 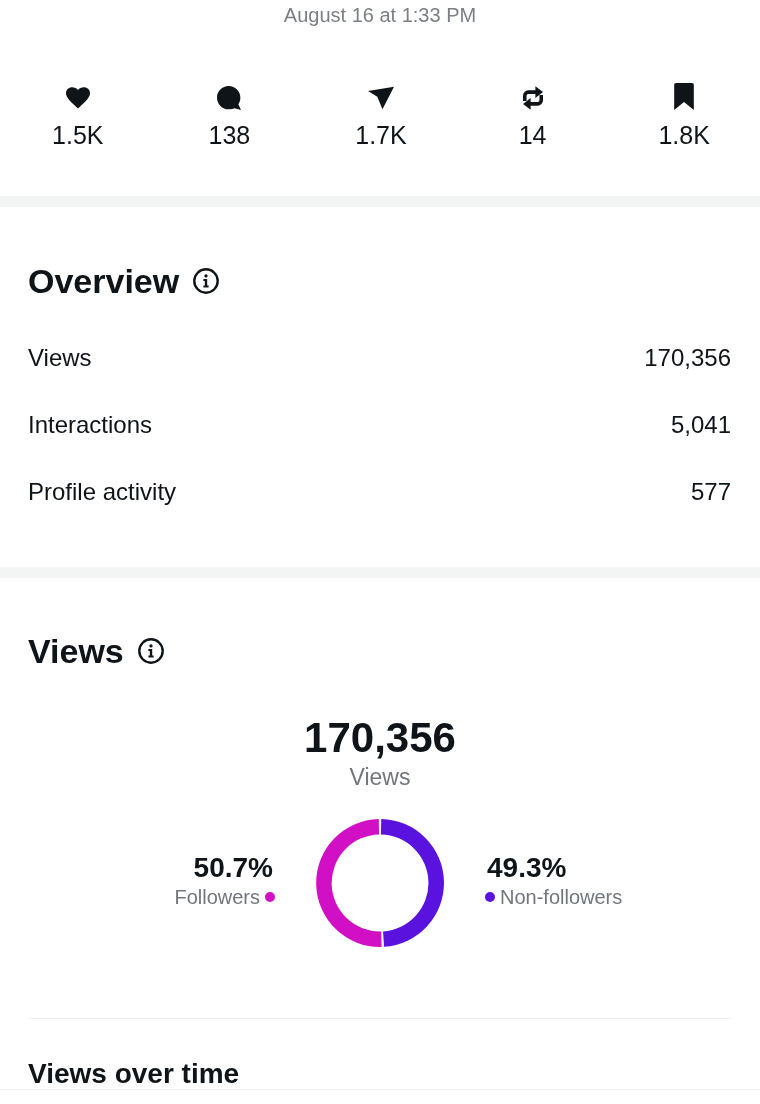 What do you see at coordinates (90, 424) in the screenshot?
I see `metric-label: Interactions` at bounding box center [90, 424].